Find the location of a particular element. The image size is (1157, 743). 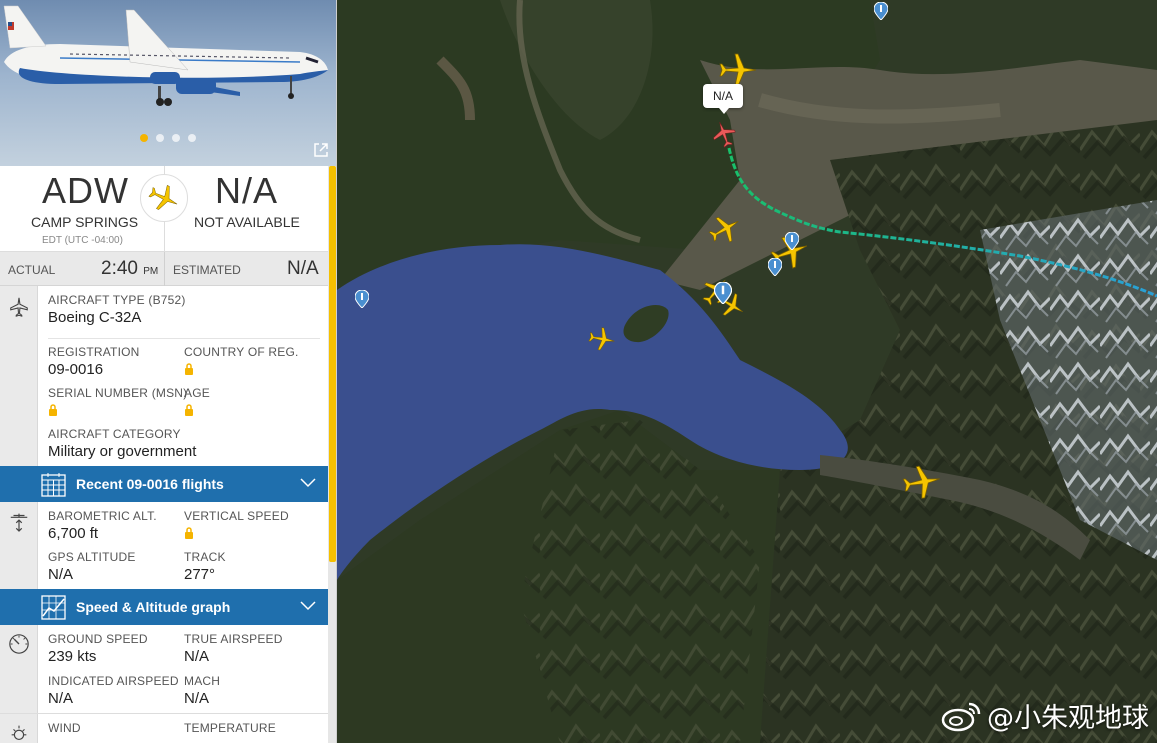

departing-plane-icon is located at coordinates (163, 197).